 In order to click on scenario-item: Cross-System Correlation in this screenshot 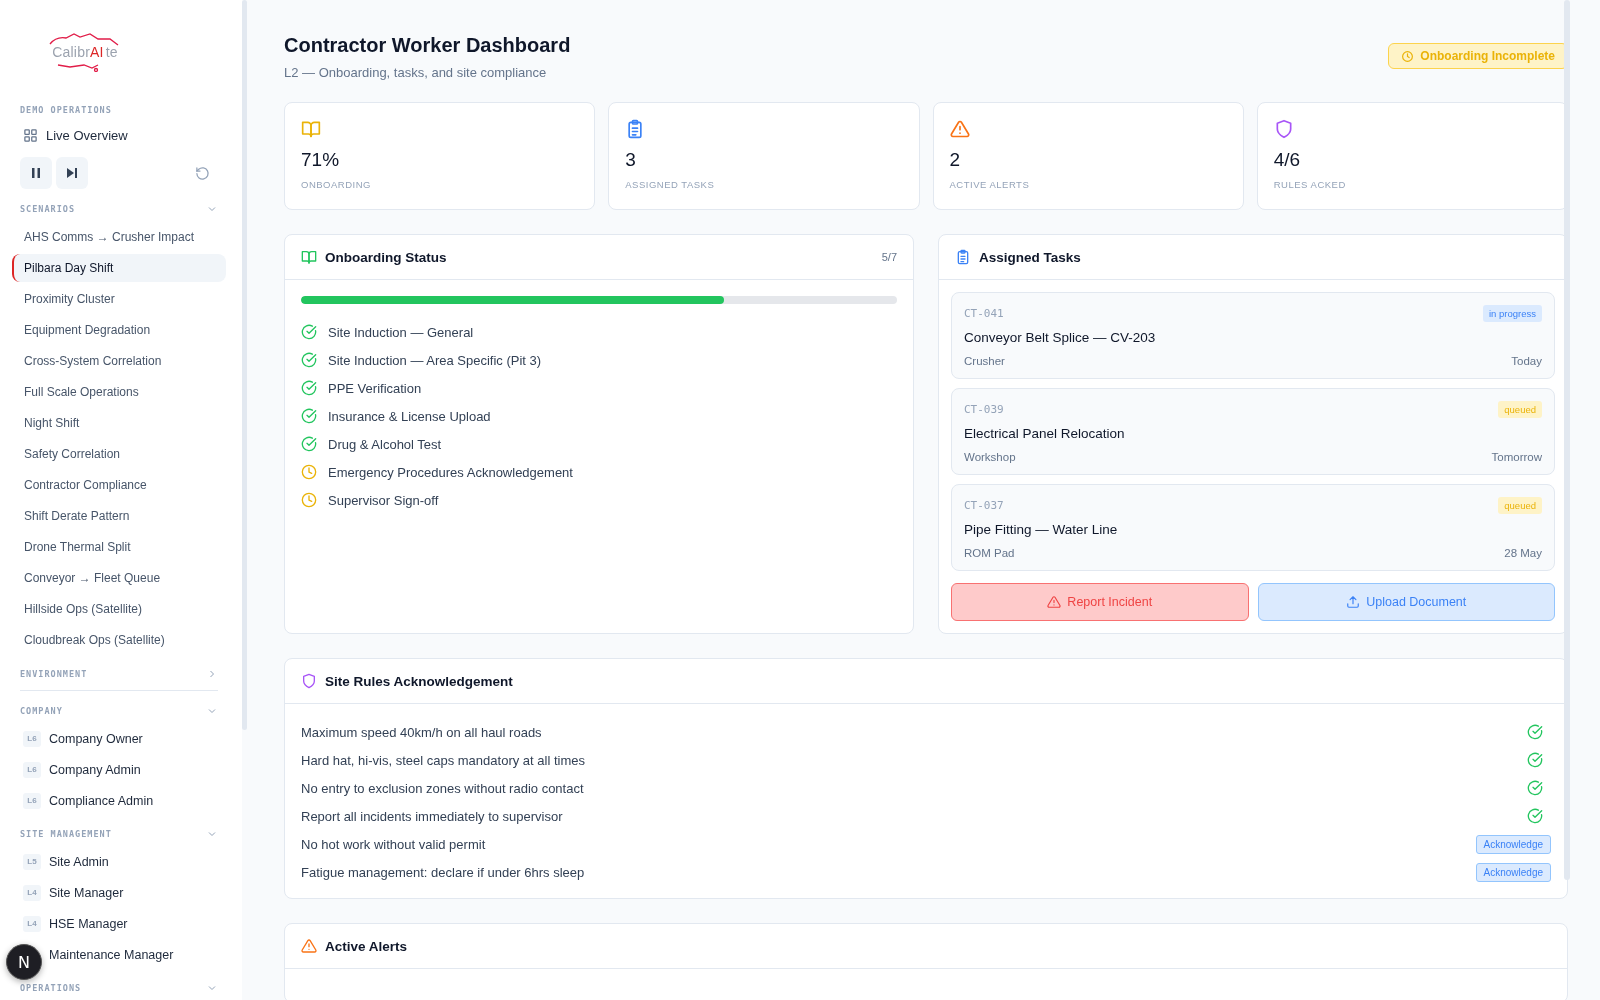, I will do `click(119, 361)`.